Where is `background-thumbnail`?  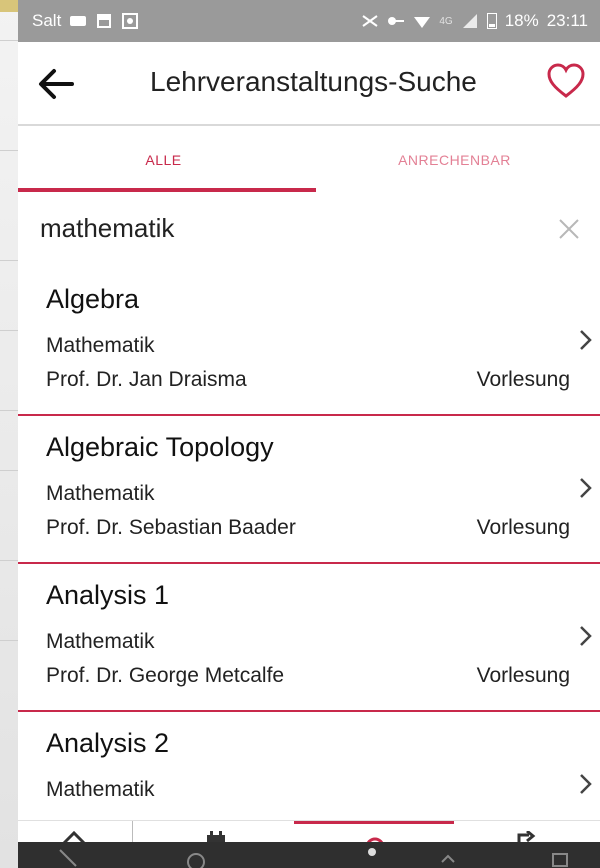
background-thumbnail is located at coordinates (9, 6).